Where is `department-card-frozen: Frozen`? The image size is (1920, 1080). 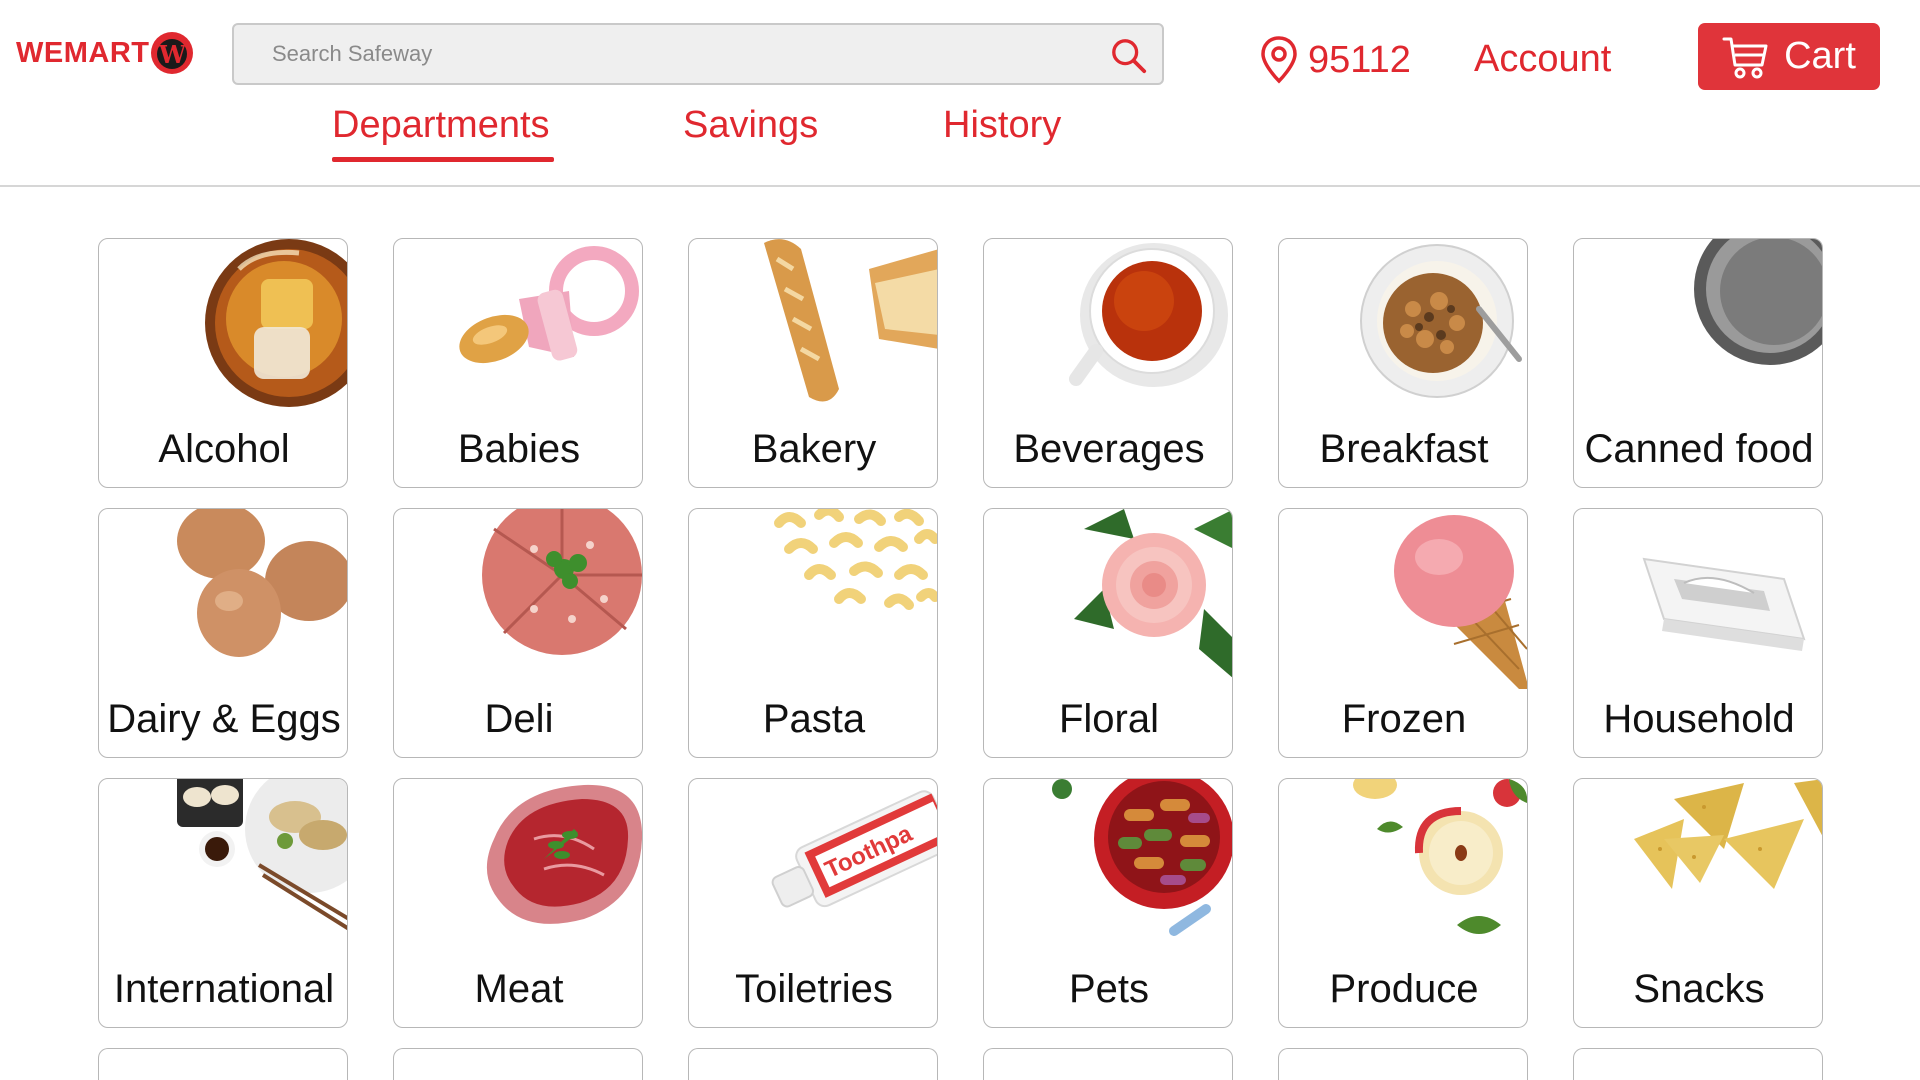
department-card-frozen: Frozen is located at coordinates (1403, 633).